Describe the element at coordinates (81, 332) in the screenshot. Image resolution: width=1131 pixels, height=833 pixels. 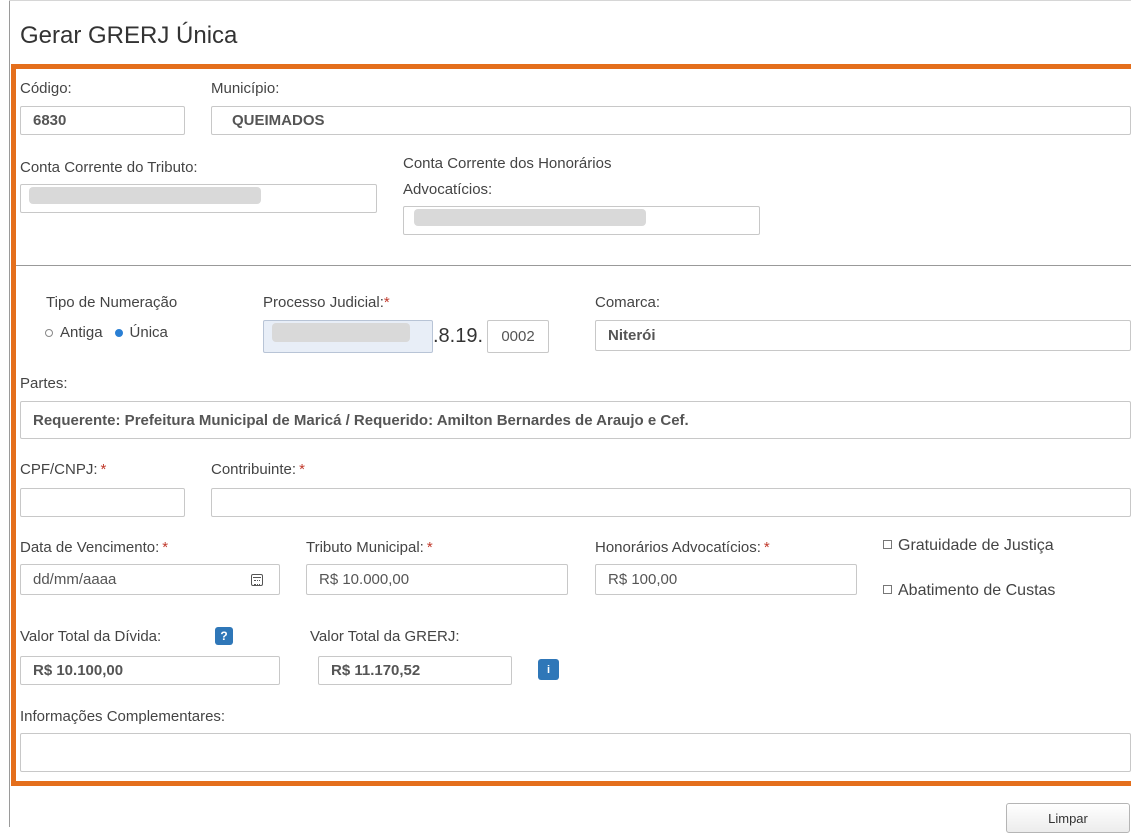
I see `radio-antiga-label: Antiga` at that location.